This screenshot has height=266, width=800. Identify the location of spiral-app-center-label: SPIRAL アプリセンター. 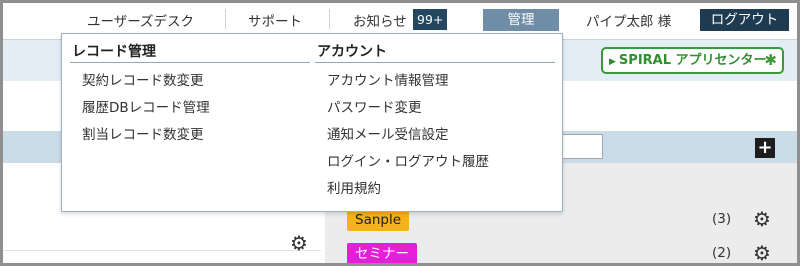
(692, 60).